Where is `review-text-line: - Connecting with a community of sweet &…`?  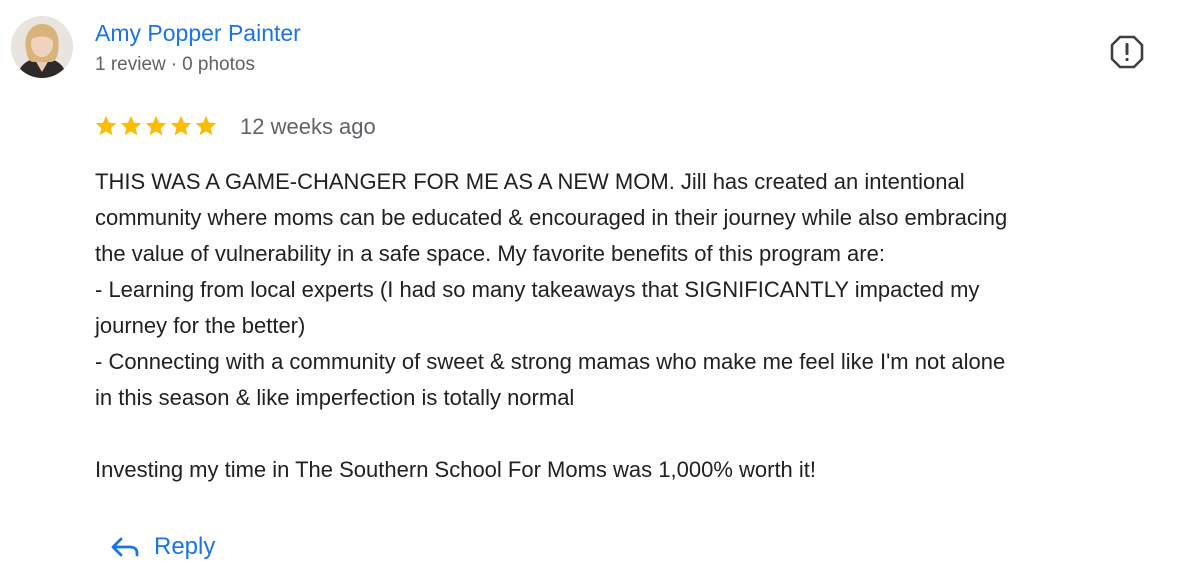 review-text-line: - Connecting with a community of sweet &… is located at coordinates (550, 361).